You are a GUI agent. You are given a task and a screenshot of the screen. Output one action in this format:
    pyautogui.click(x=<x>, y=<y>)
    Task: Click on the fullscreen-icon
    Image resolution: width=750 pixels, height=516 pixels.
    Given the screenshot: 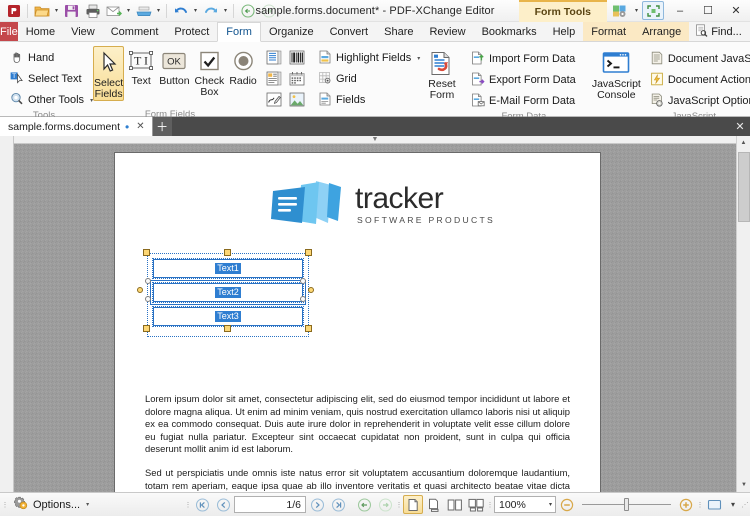 What is the action you would take?
    pyautogui.click(x=653, y=10)
    